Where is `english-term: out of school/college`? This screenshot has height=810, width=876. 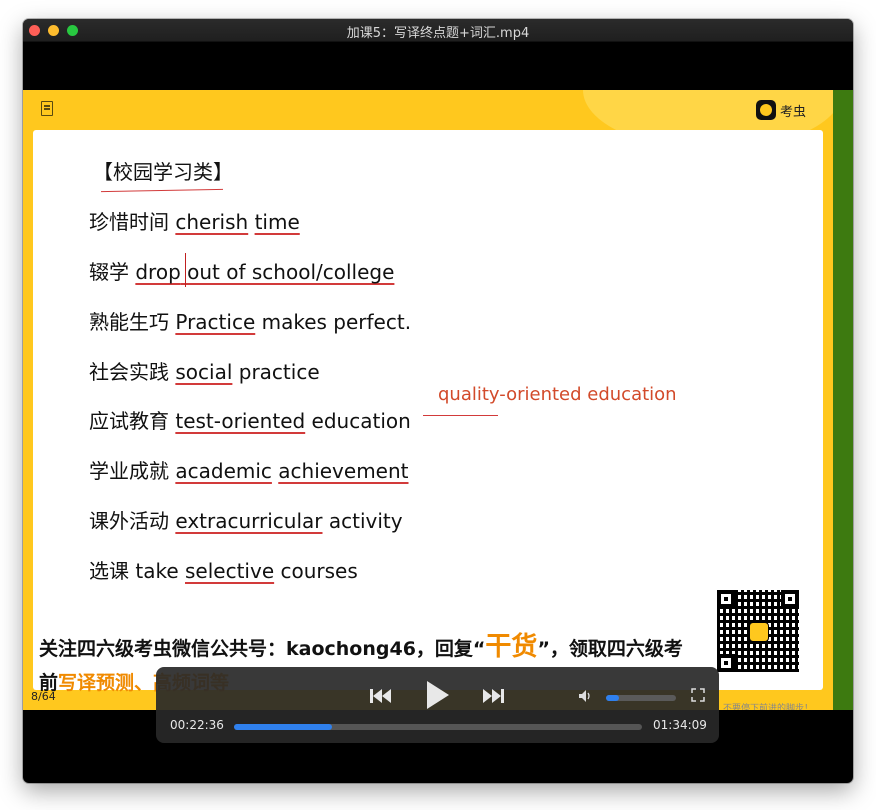
english-term: out of school/college is located at coordinates (287, 272).